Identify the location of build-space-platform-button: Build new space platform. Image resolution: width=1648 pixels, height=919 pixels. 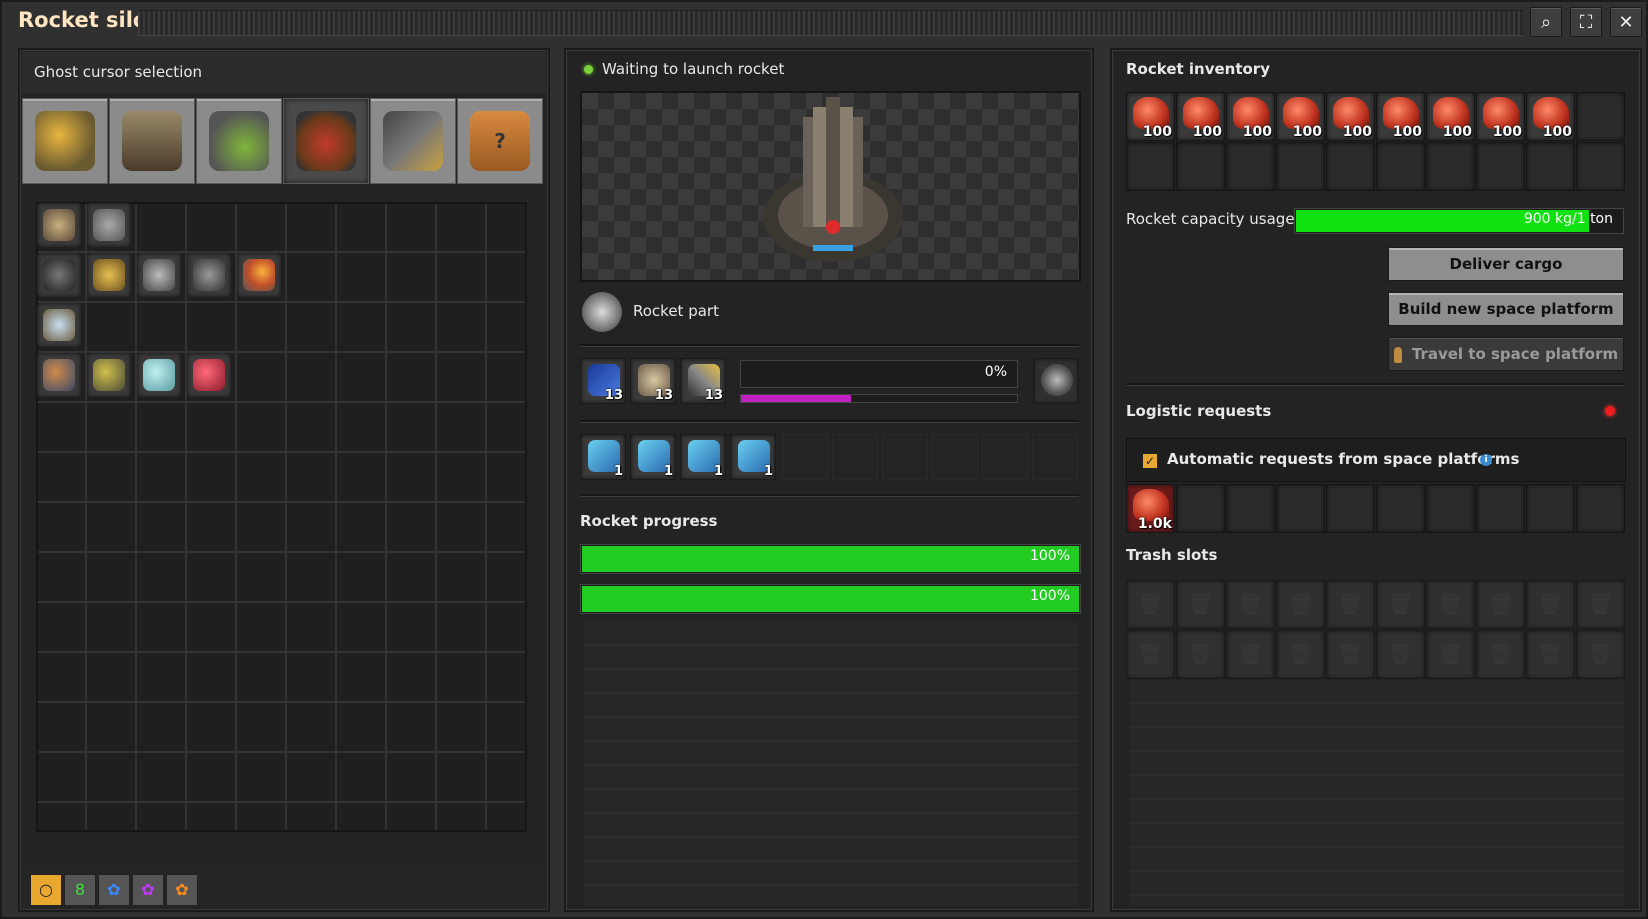
(1506, 309).